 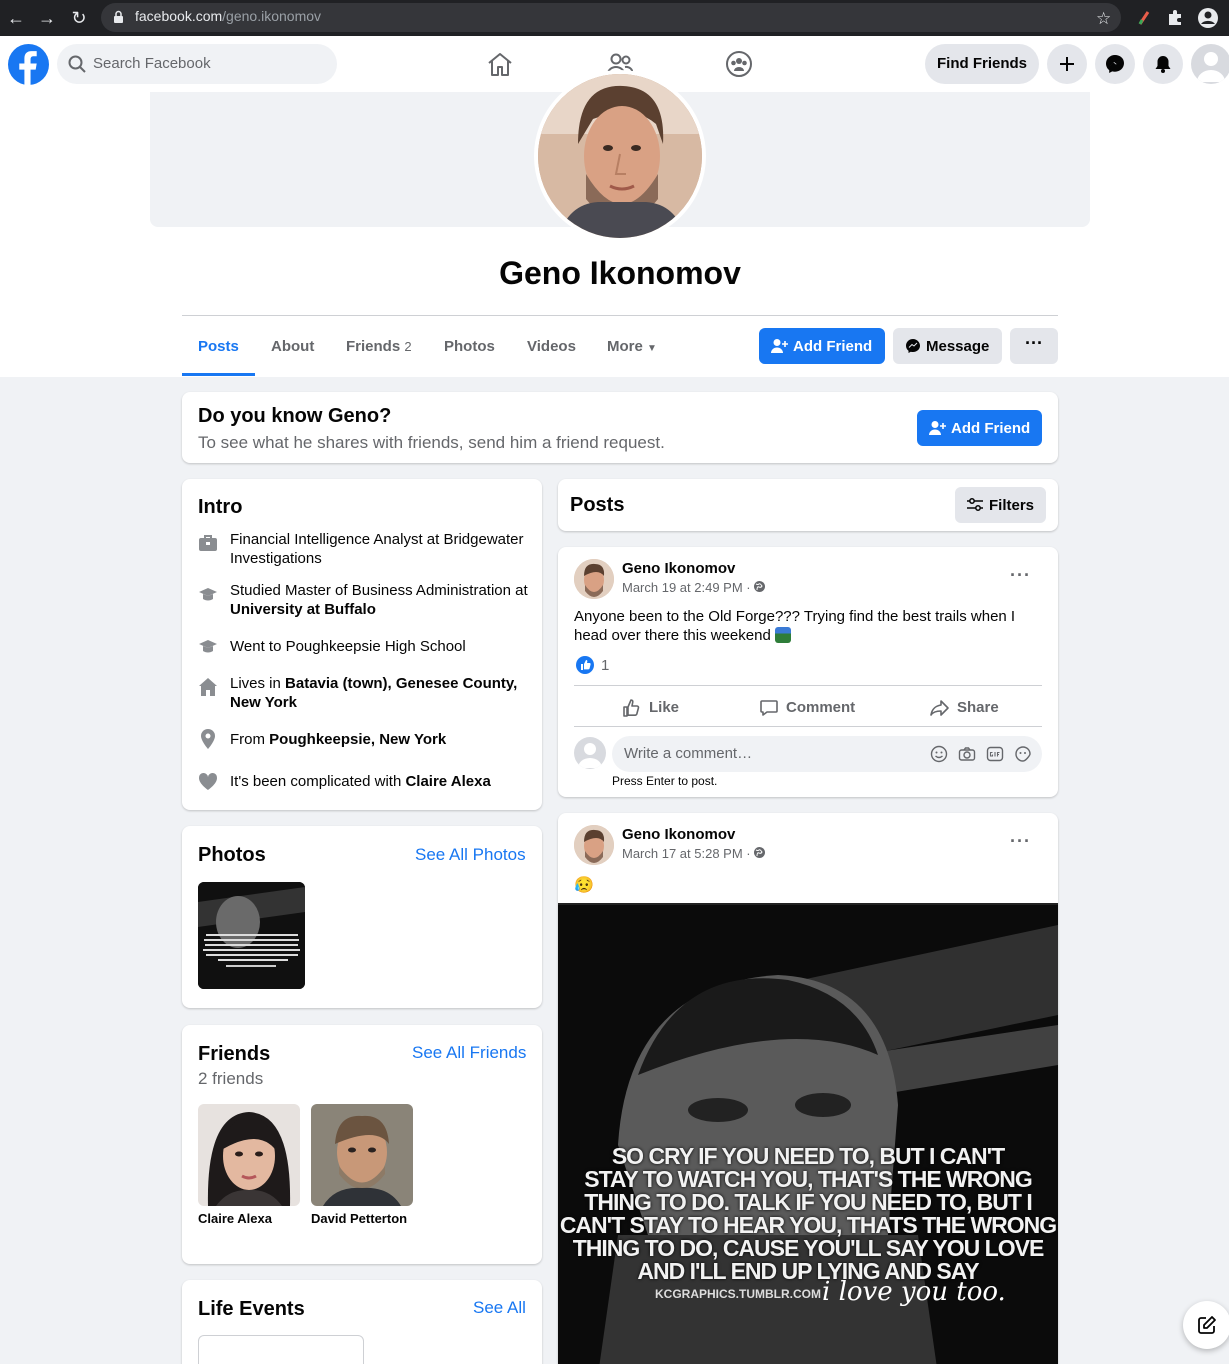 I want to click on find-friends-button: Find Friends, so click(x=982, y=64).